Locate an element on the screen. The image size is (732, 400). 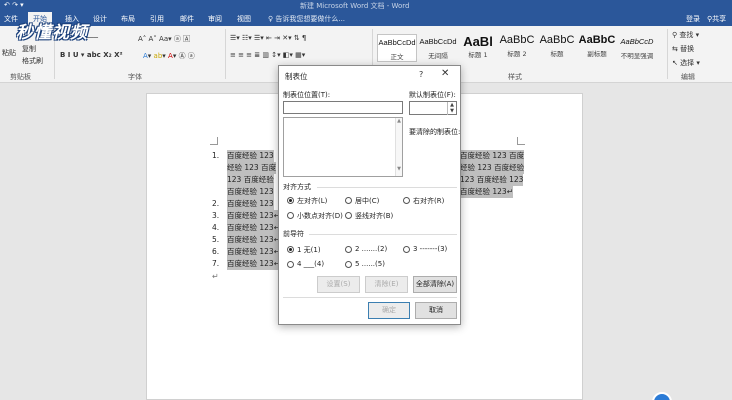
find-button: ⚲ 查找 ▾ is located at coordinates (685, 35).